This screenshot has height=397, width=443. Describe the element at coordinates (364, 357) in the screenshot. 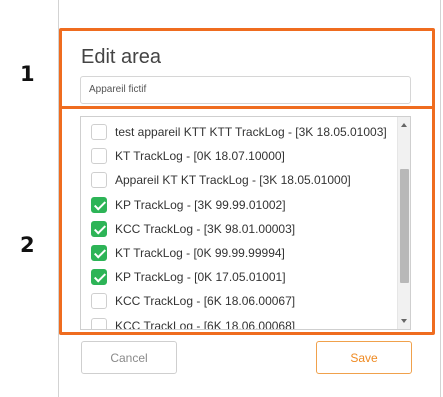

I see `save-button: Save` at that location.